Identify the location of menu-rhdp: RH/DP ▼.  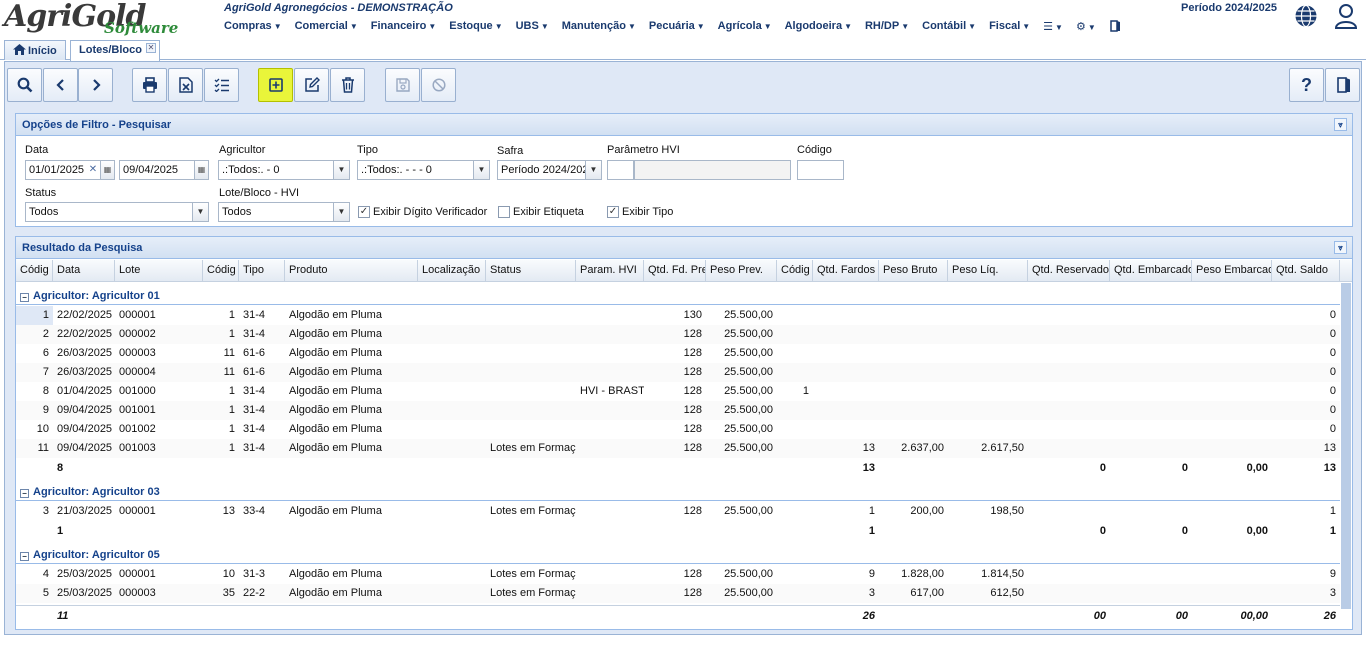
(887, 27).